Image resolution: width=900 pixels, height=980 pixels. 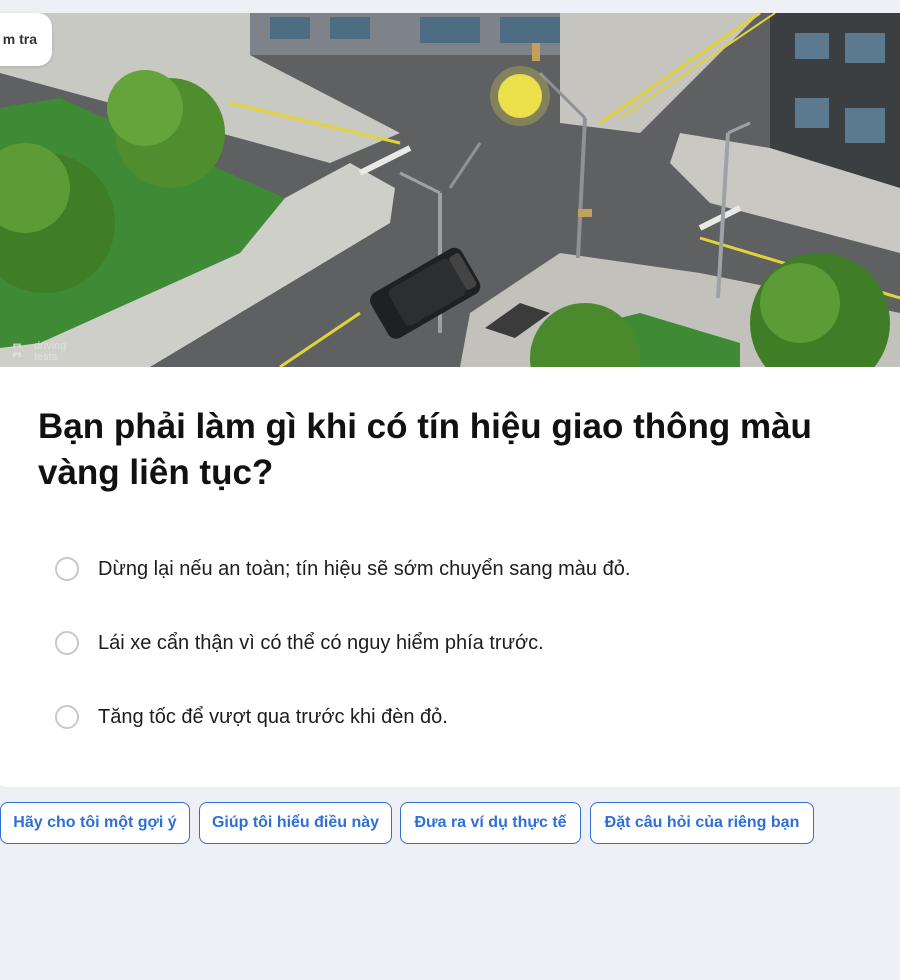 What do you see at coordinates (702, 823) in the screenshot?
I see `ask-own-question-button: Đặt câu hỏi của riêng bạn` at bounding box center [702, 823].